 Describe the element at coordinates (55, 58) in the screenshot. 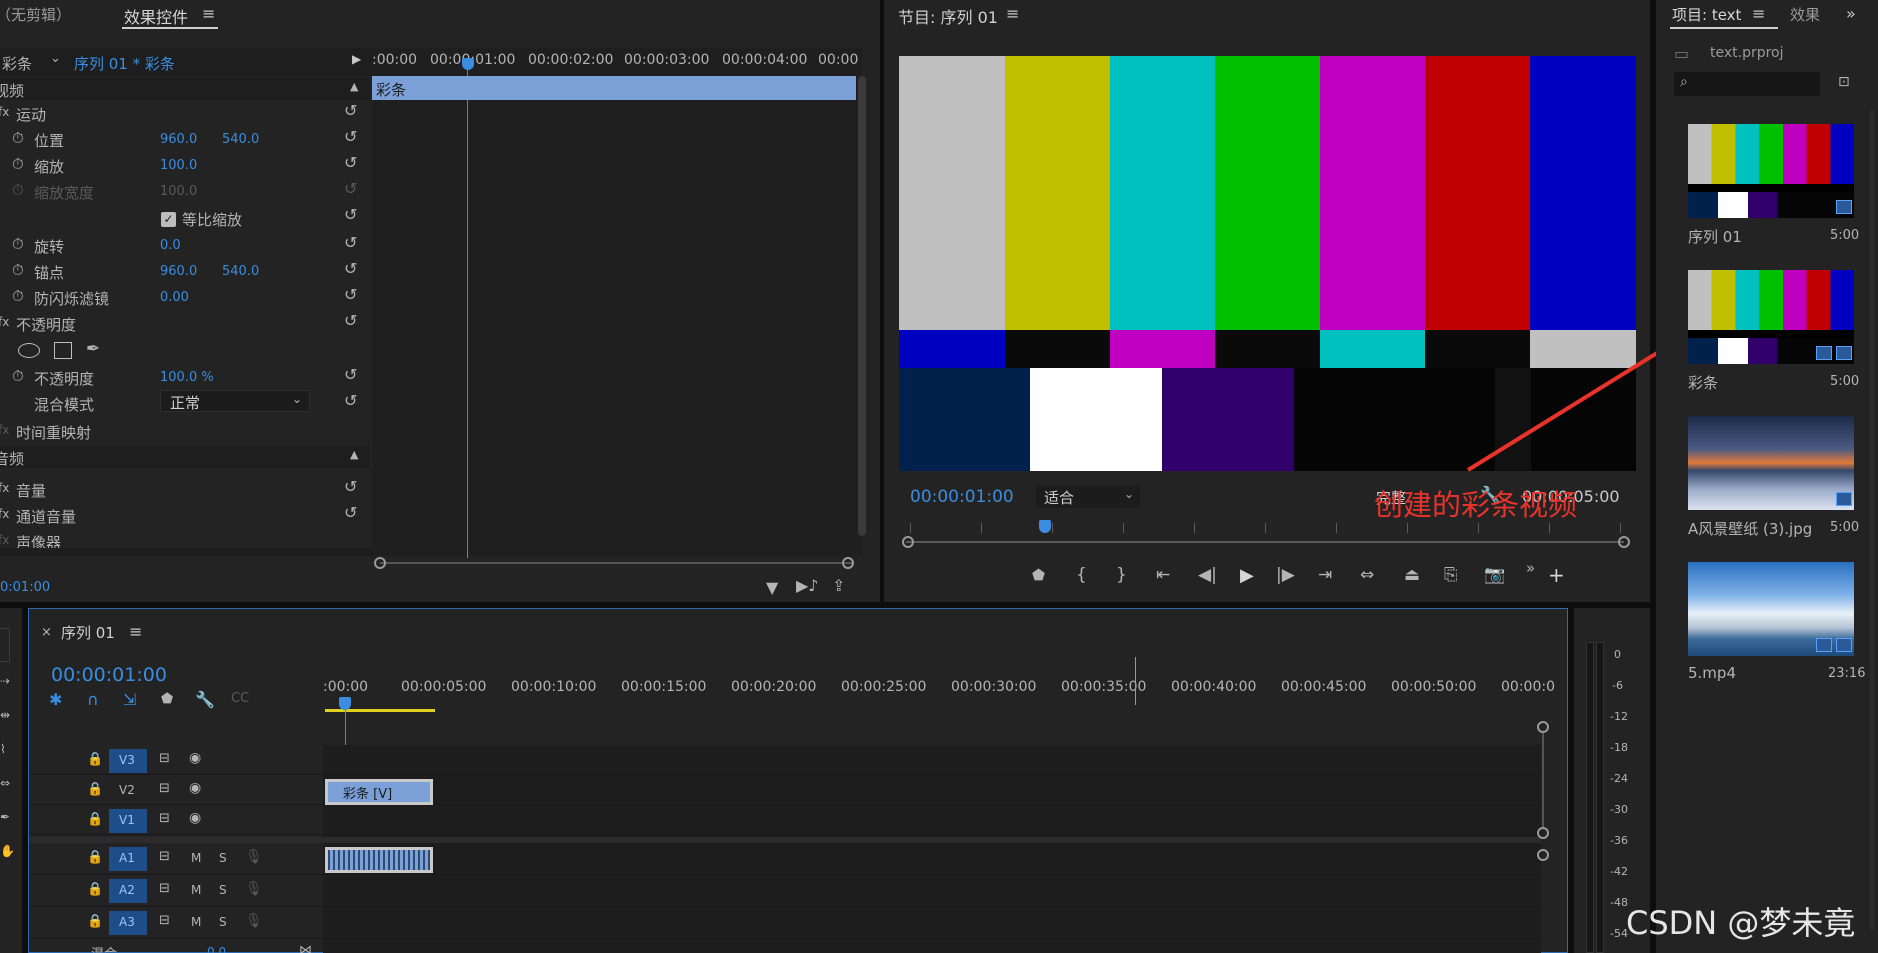

I see `chevron-down-icon: ⌄` at that location.